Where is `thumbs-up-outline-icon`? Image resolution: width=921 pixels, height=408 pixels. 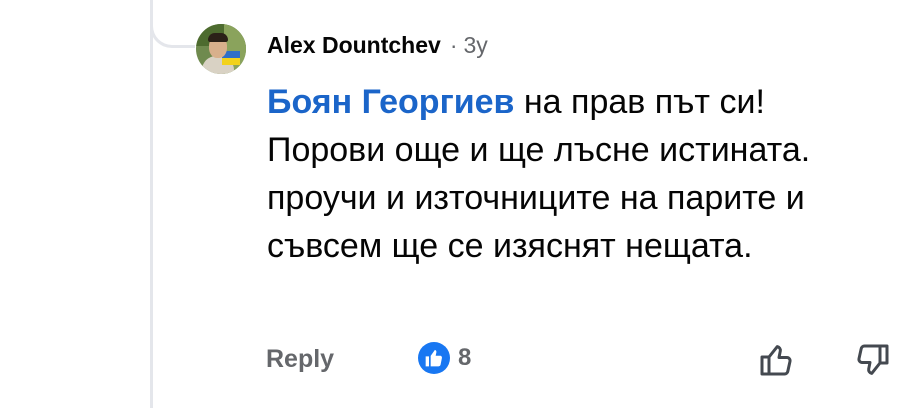 thumbs-up-outline-icon is located at coordinates (776, 360).